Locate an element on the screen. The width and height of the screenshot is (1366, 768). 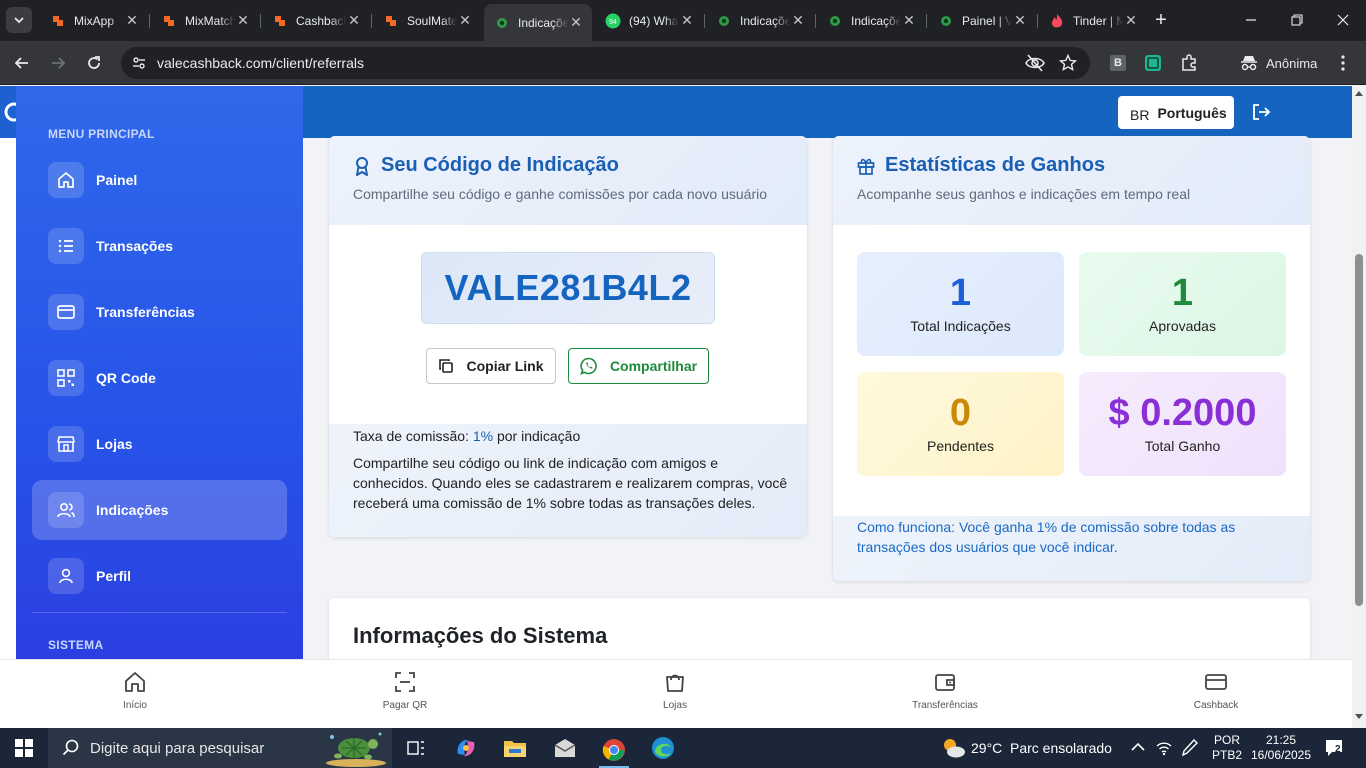
address-bar: valecashback.com/client/referrals is located at coordinates (605, 63).